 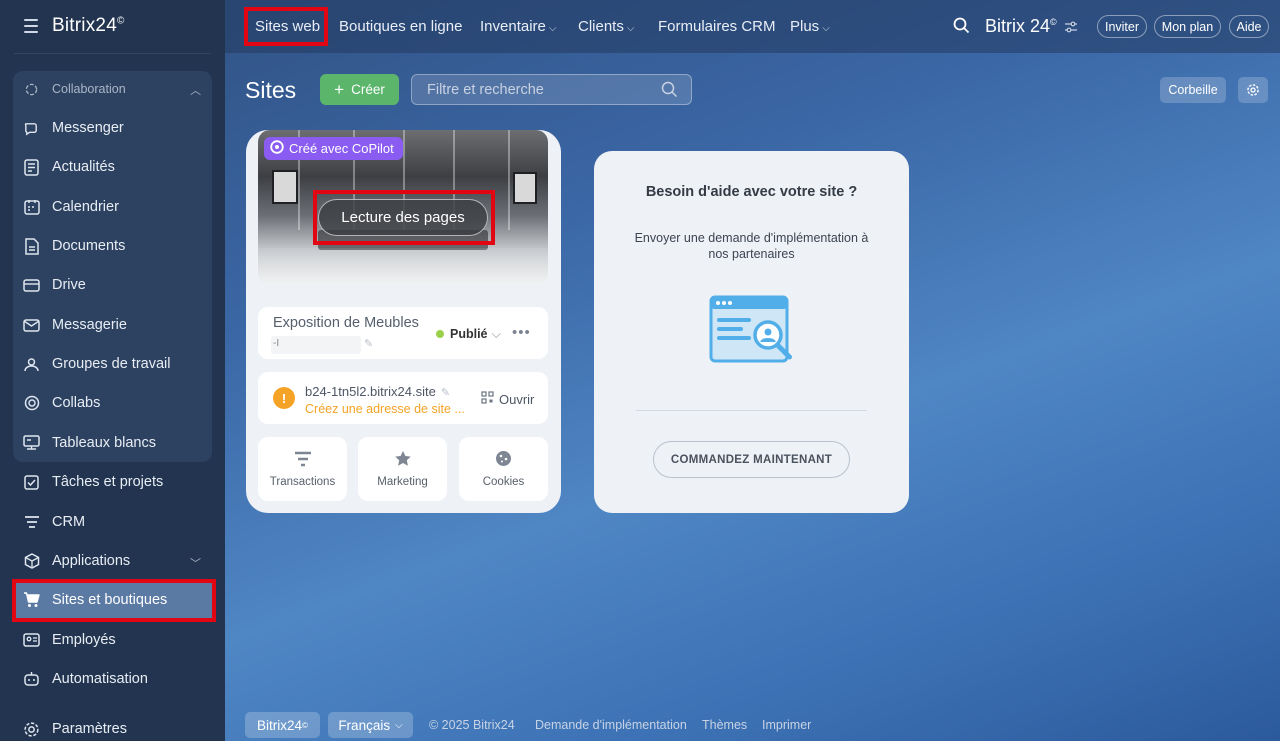 What do you see at coordinates (31, 285) in the screenshot?
I see `drive-icon` at bounding box center [31, 285].